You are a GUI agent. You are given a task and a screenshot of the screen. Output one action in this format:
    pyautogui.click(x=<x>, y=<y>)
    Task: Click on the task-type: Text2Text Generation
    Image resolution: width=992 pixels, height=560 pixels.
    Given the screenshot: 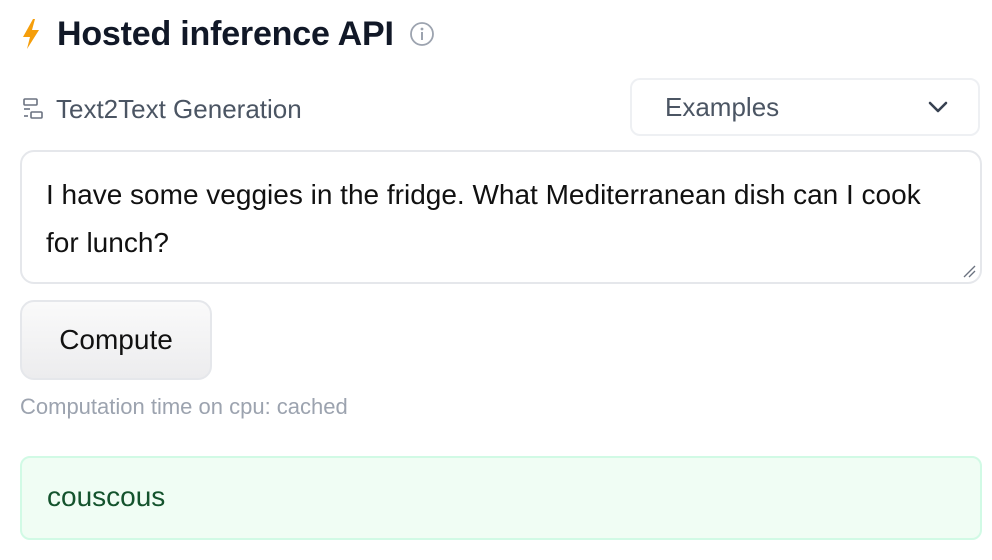 What is the action you would take?
    pyautogui.click(x=161, y=109)
    